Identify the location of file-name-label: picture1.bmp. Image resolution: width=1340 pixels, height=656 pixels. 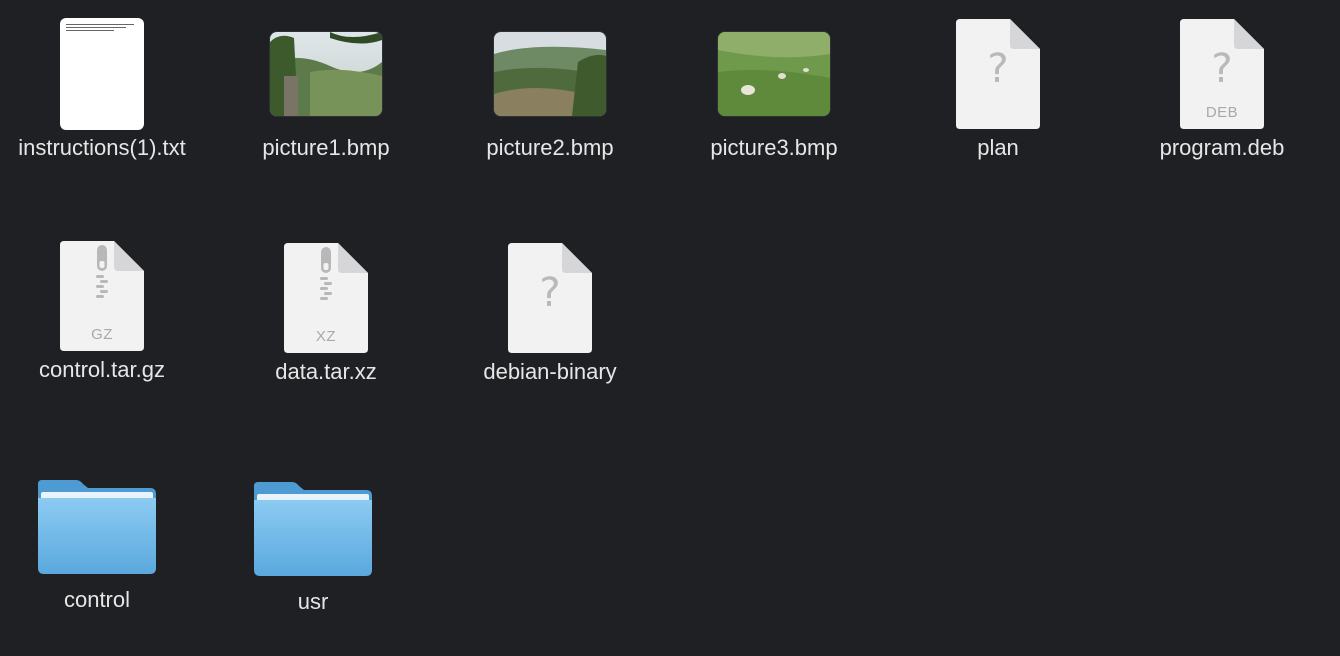
(326, 147).